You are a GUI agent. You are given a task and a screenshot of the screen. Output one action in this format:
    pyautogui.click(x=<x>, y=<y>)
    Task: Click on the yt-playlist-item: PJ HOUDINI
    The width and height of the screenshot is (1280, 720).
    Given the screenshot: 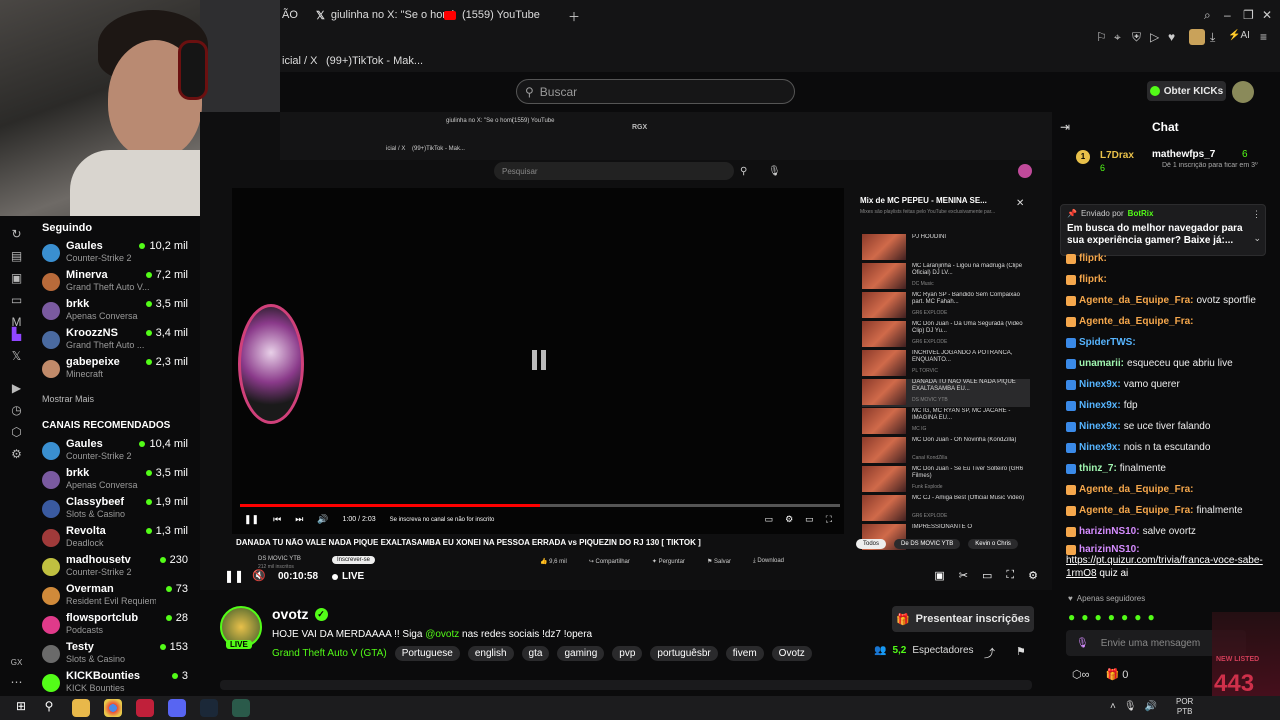 What is the action you would take?
    pyautogui.click(x=946, y=248)
    